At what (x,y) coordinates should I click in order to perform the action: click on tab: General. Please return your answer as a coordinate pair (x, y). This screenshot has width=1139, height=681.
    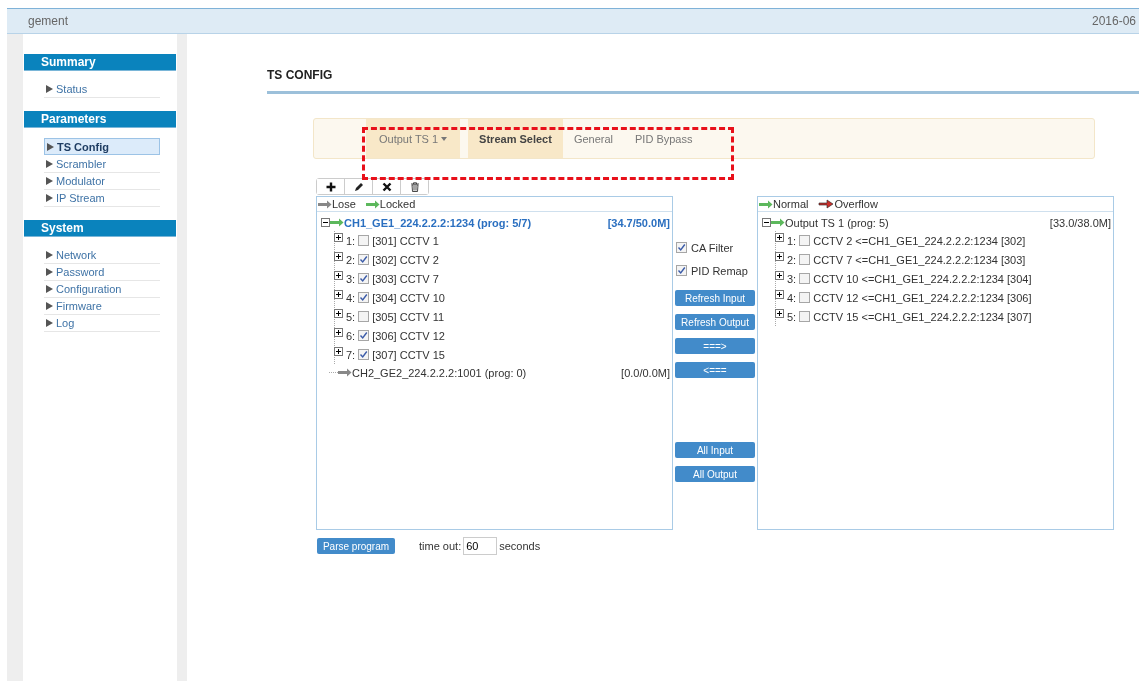
    Looking at the image, I should click on (593, 138).